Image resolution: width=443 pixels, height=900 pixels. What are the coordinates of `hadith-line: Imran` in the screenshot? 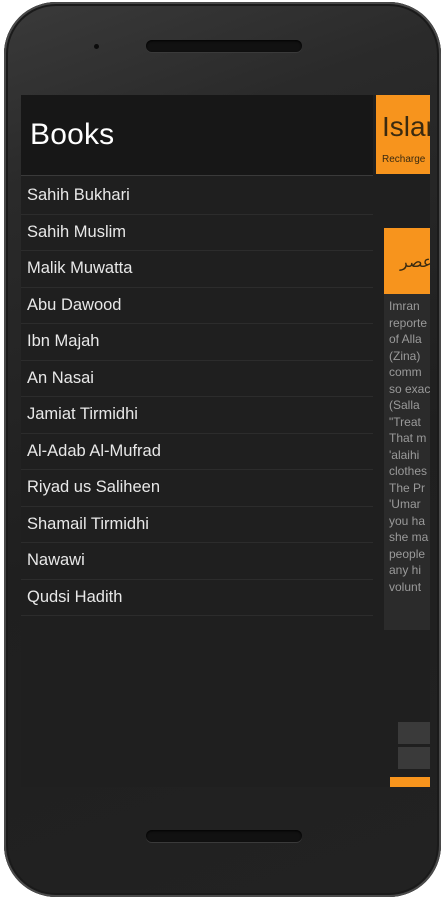 It's located at (404, 306).